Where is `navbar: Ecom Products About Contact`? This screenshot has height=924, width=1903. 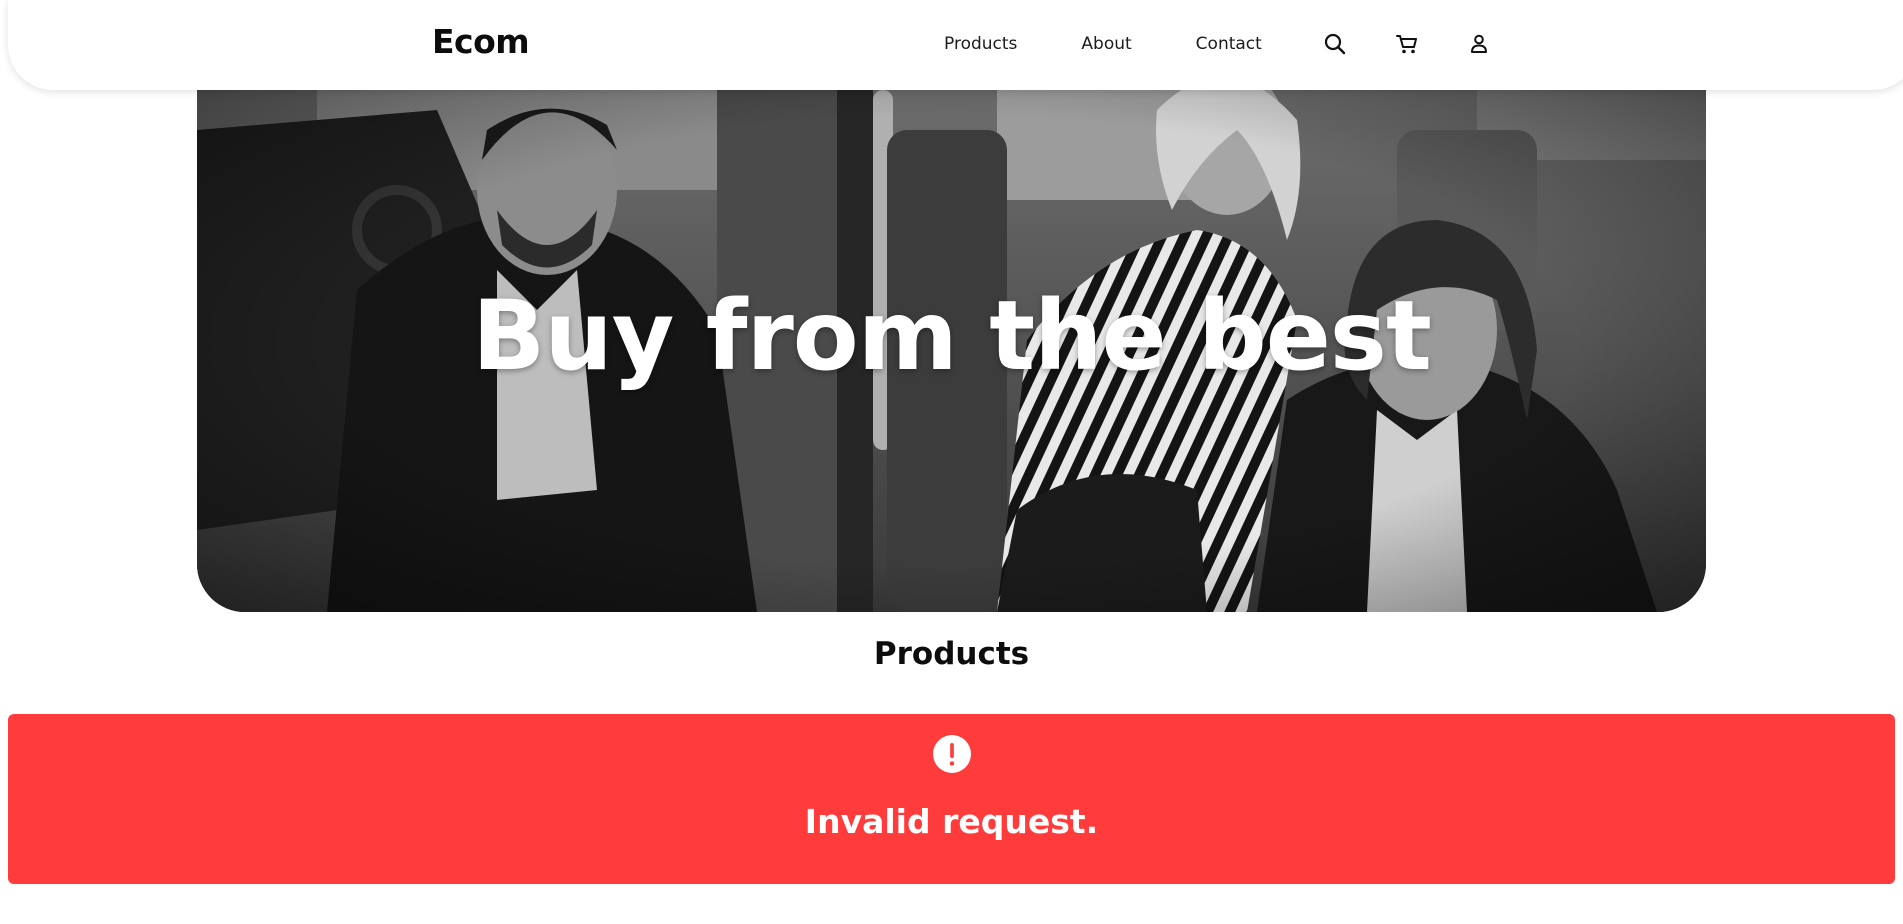
navbar: Ecom Products About Contact is located at coordinates (955, 45).